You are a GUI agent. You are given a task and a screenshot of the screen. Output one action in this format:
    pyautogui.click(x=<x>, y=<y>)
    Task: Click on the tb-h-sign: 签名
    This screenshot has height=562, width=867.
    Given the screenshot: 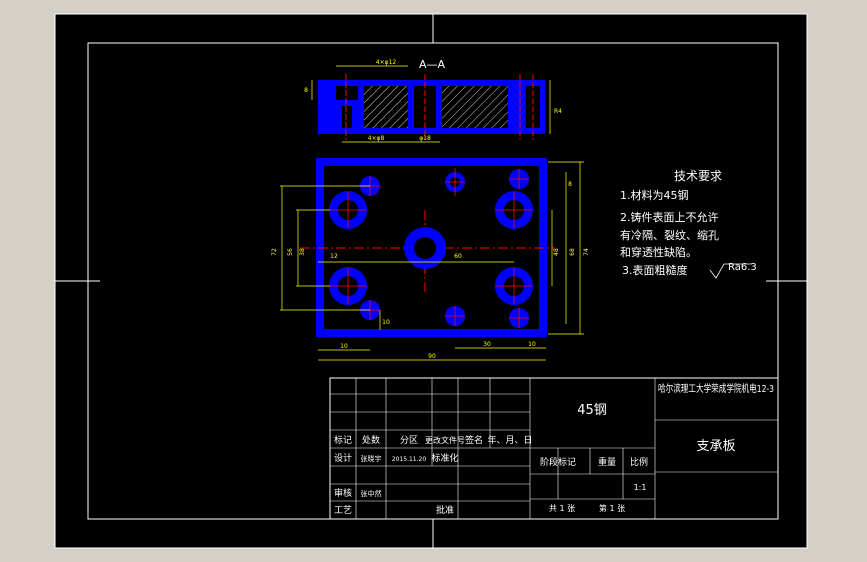 What is the action you would take?
    pyautogui.click(x=474, y=440)
    